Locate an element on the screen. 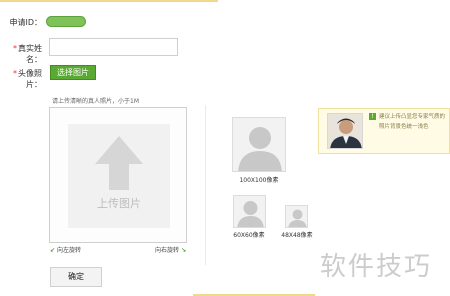 This screenshot has height=296, width=450. upload-area: 上传图片 is located at coordinates (118, 175).